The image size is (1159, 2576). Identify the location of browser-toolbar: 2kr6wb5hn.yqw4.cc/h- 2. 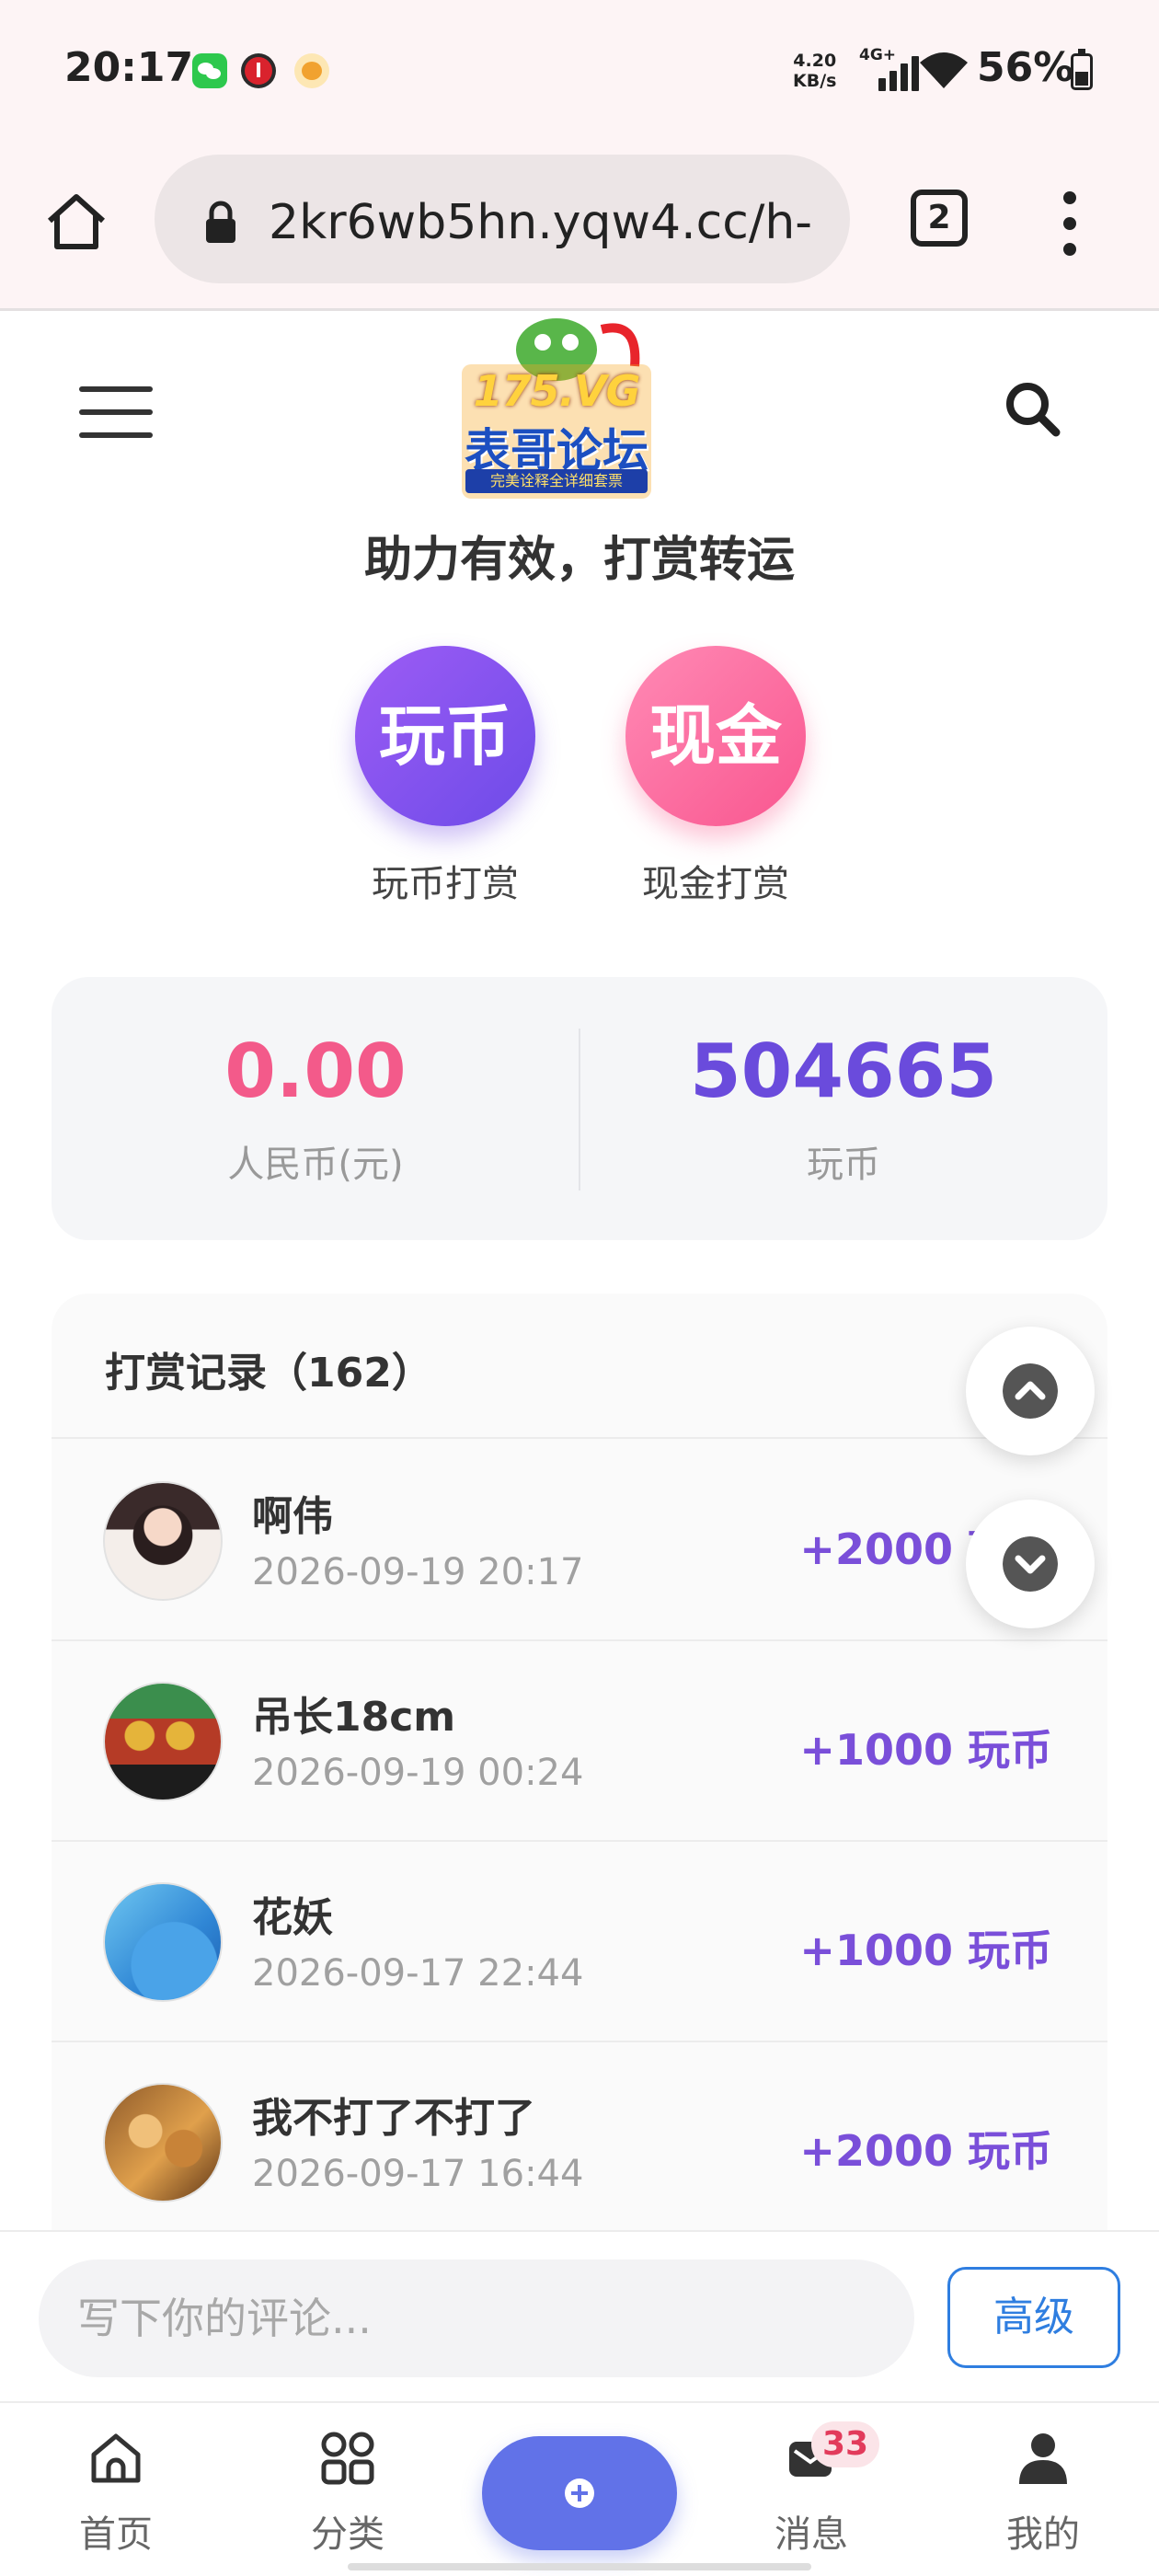
(579, 228).